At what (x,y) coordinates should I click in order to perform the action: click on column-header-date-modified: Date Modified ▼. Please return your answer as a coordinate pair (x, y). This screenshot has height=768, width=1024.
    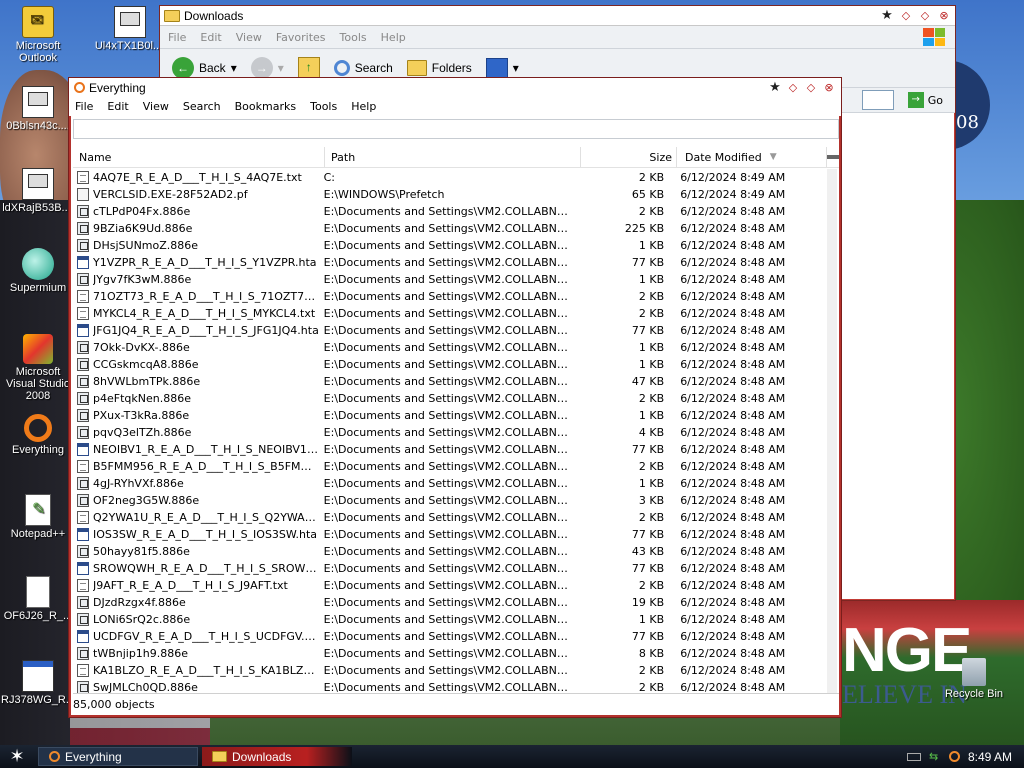
    Looking at the image, I should click on (752, 157).